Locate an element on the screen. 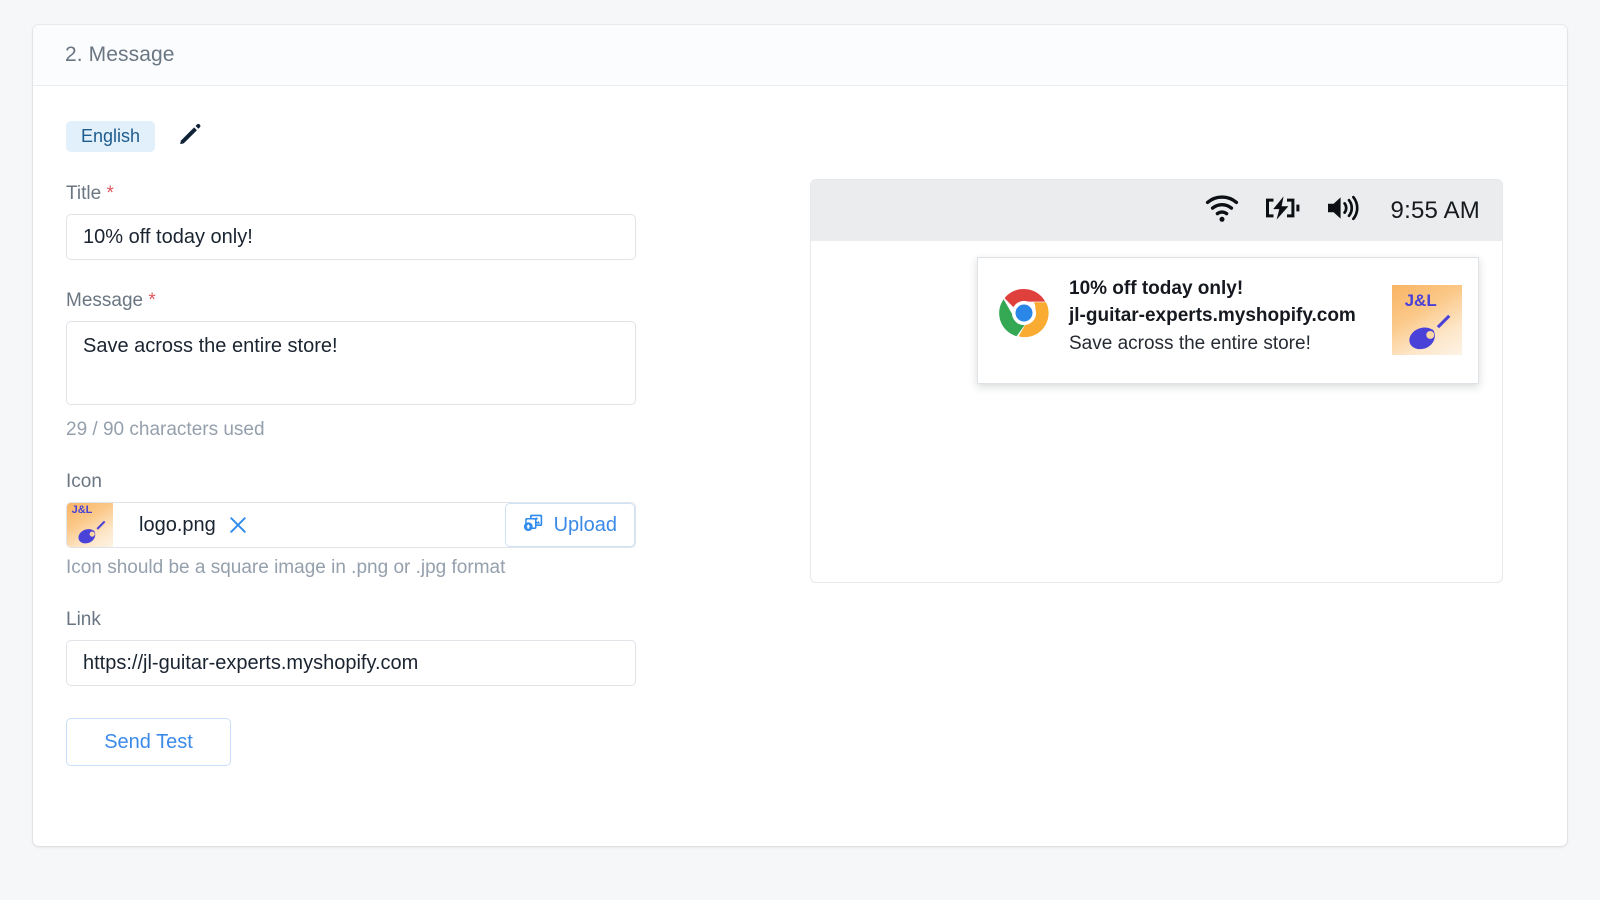  notification-thumbnail: J&L is located at coordinates (1427, 320).